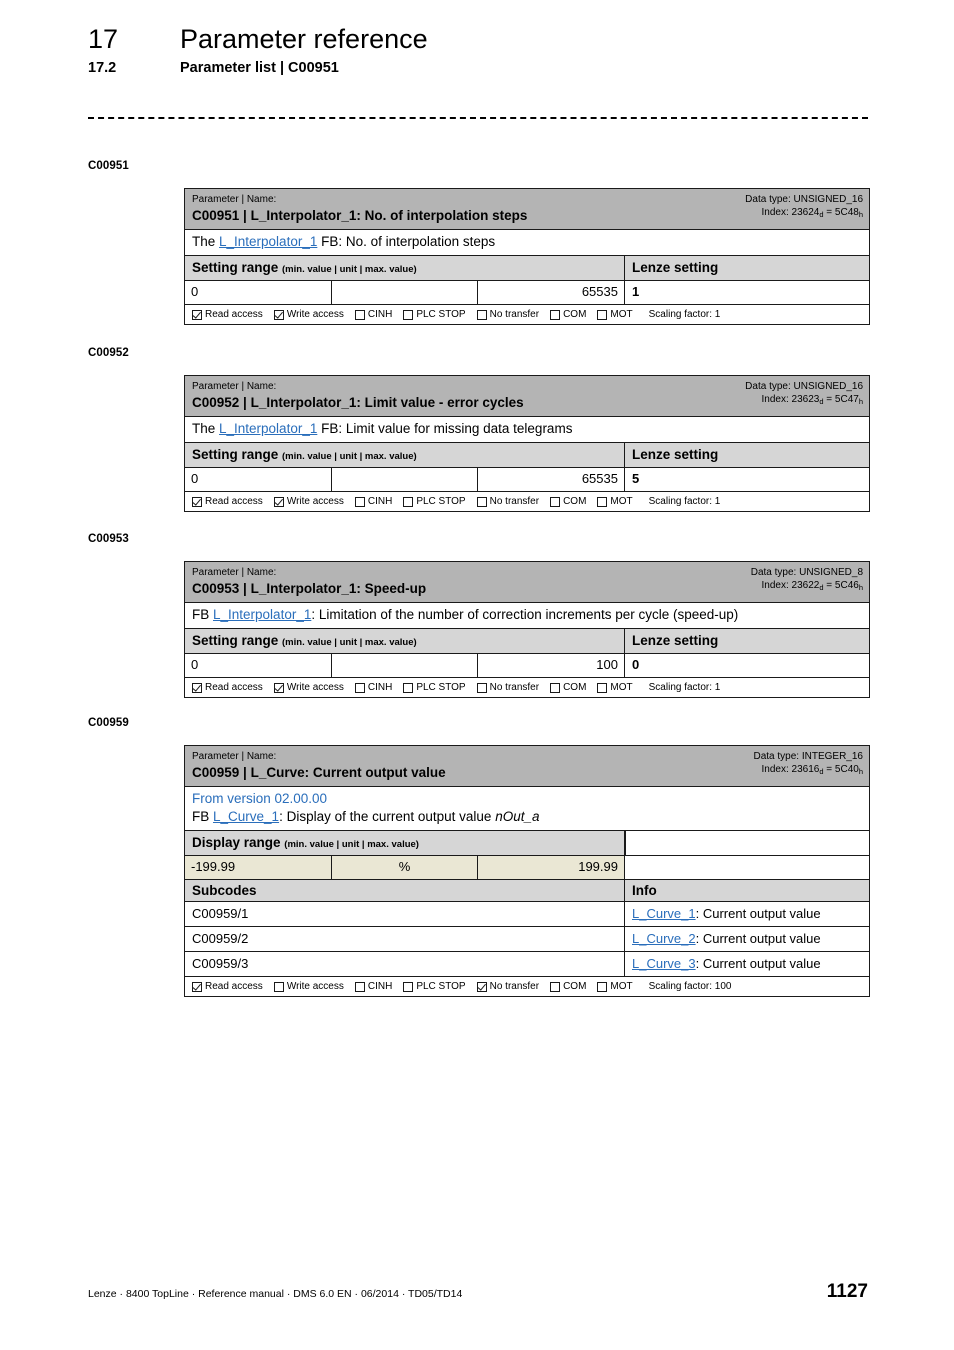 Image resolution: width=954 pixels, height=1350 pixels. Describe the element at coordinates (260, 798) in the screenshot. I see `parameter-version-note: From version 02.00.00` at that location.